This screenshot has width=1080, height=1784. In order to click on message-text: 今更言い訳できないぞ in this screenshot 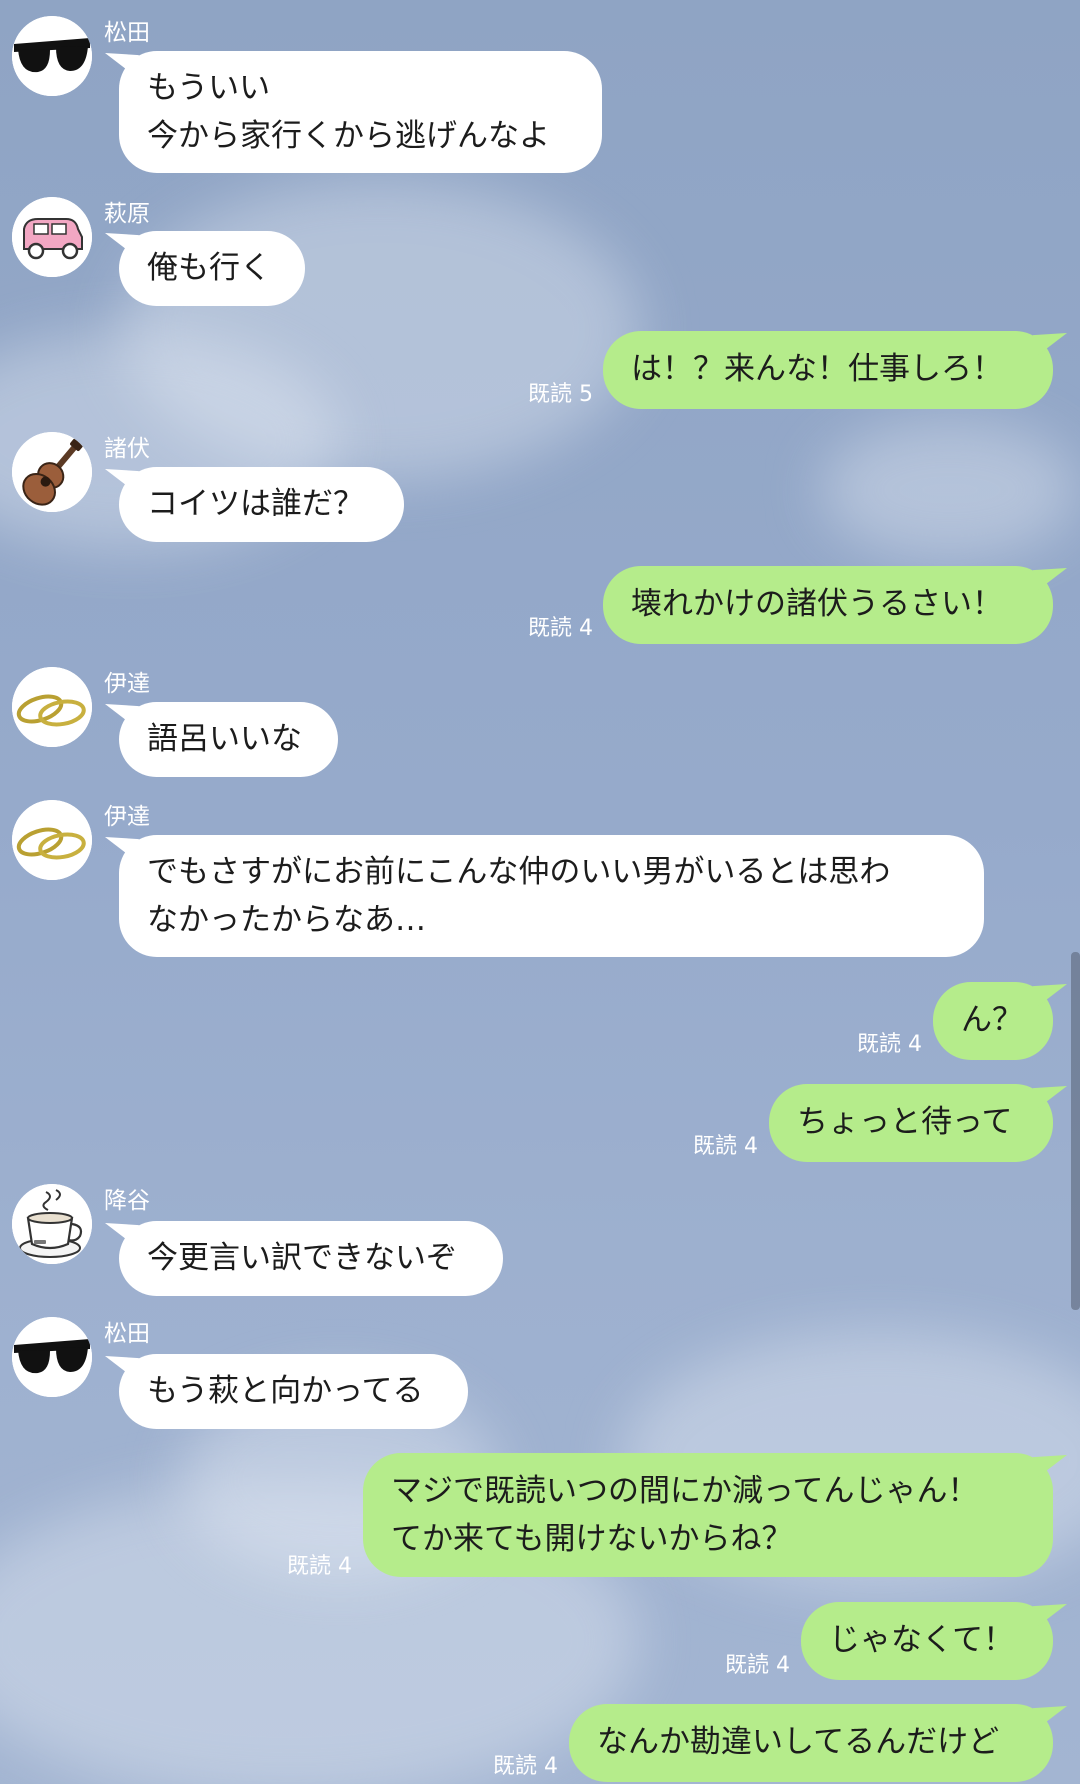, I will do `click(302, 1258)`.